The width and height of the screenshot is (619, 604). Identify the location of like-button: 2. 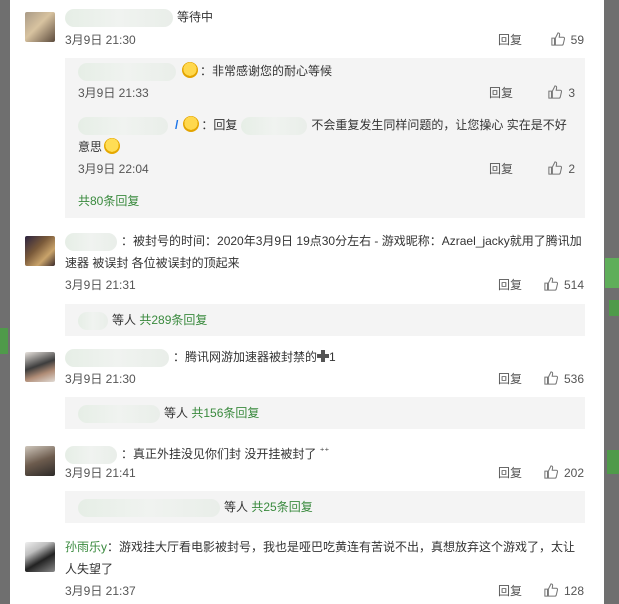
(547, 169).